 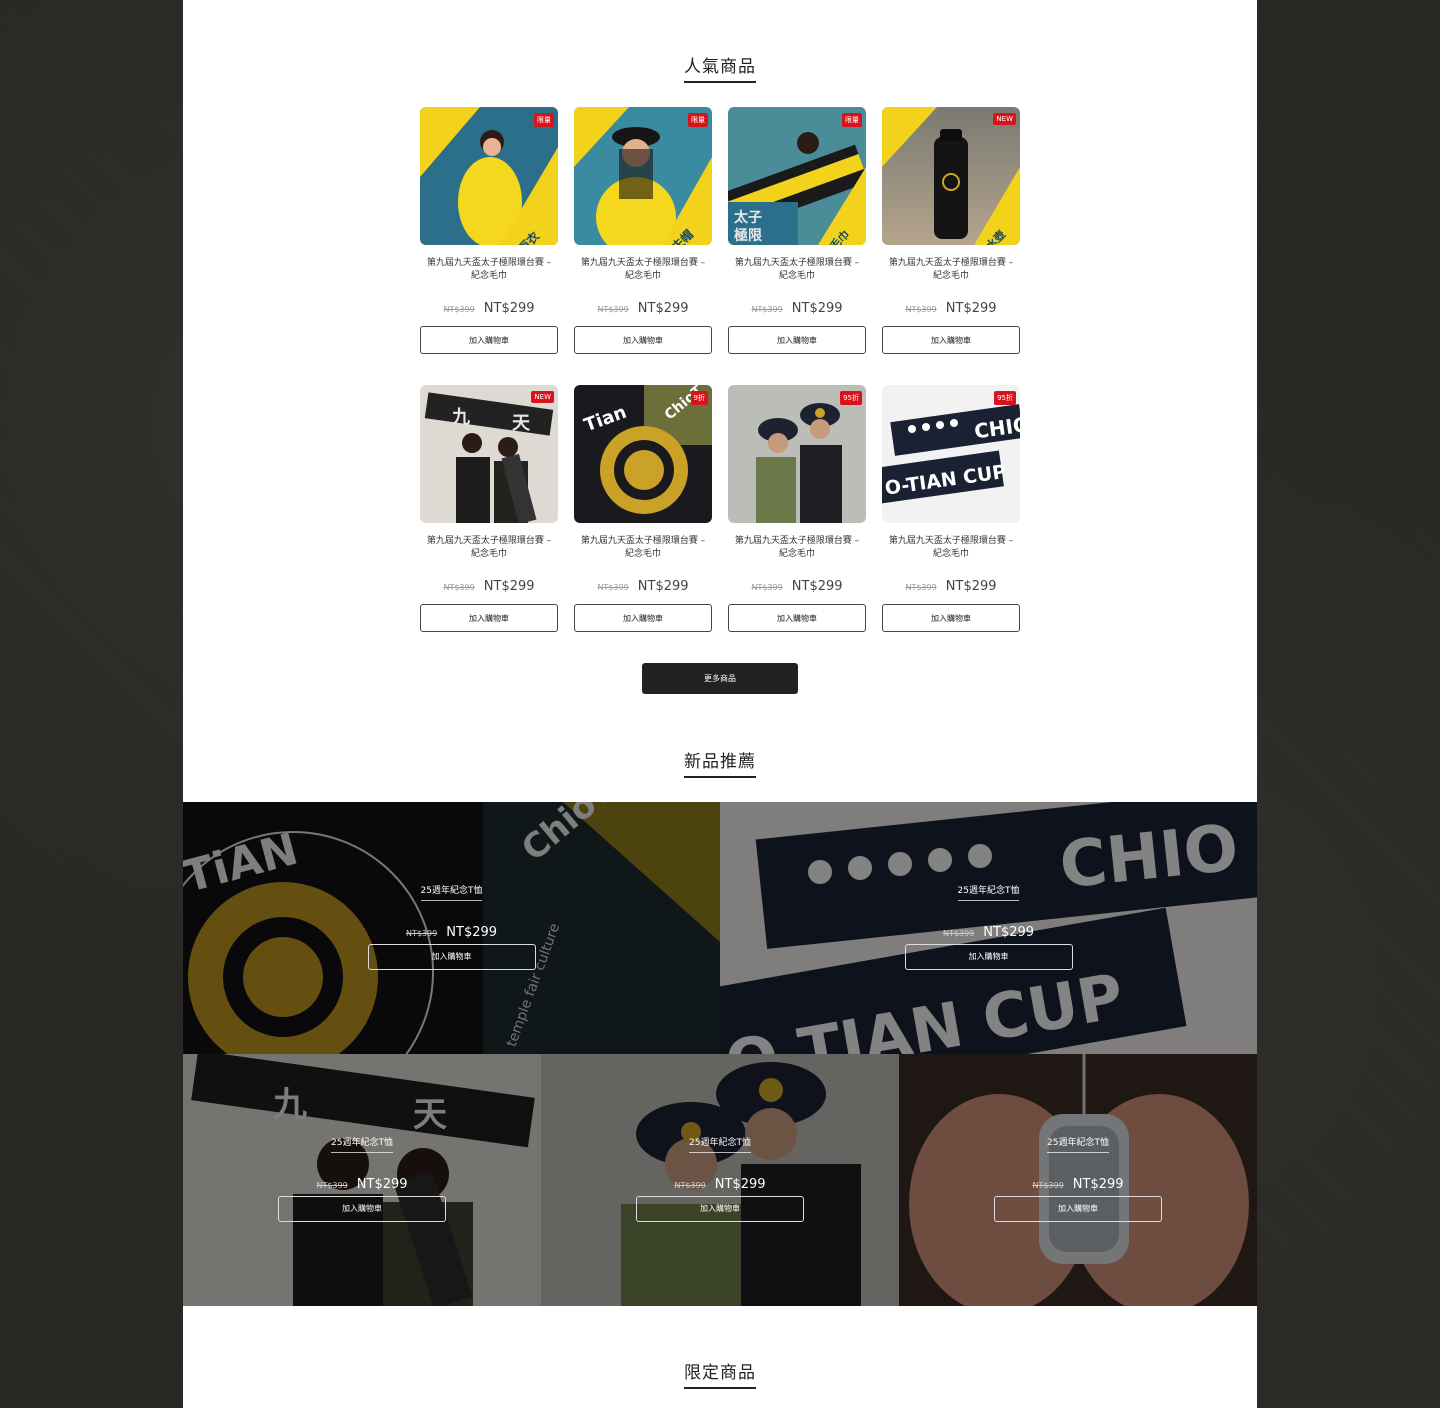 I want to click on product-image: 九 天 NEW, so click(x=489, y=454).